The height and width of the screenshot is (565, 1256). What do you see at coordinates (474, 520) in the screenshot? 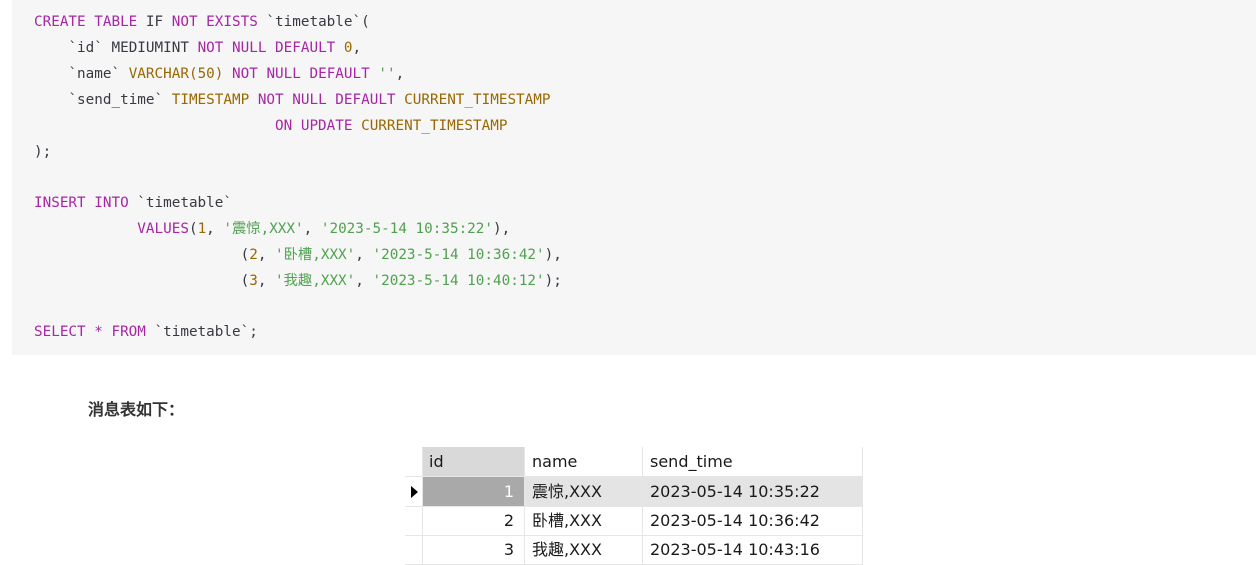
I see `cell-id: 2` at bounding box center [474, 520].